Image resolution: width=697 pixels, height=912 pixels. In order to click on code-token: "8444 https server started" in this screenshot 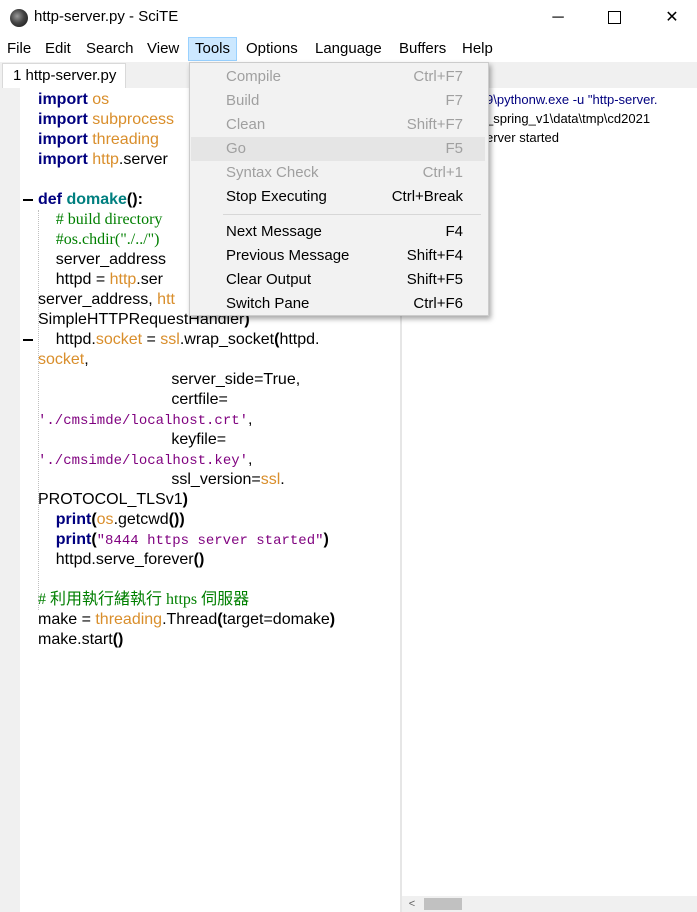, I will do `click(210, 541)`.